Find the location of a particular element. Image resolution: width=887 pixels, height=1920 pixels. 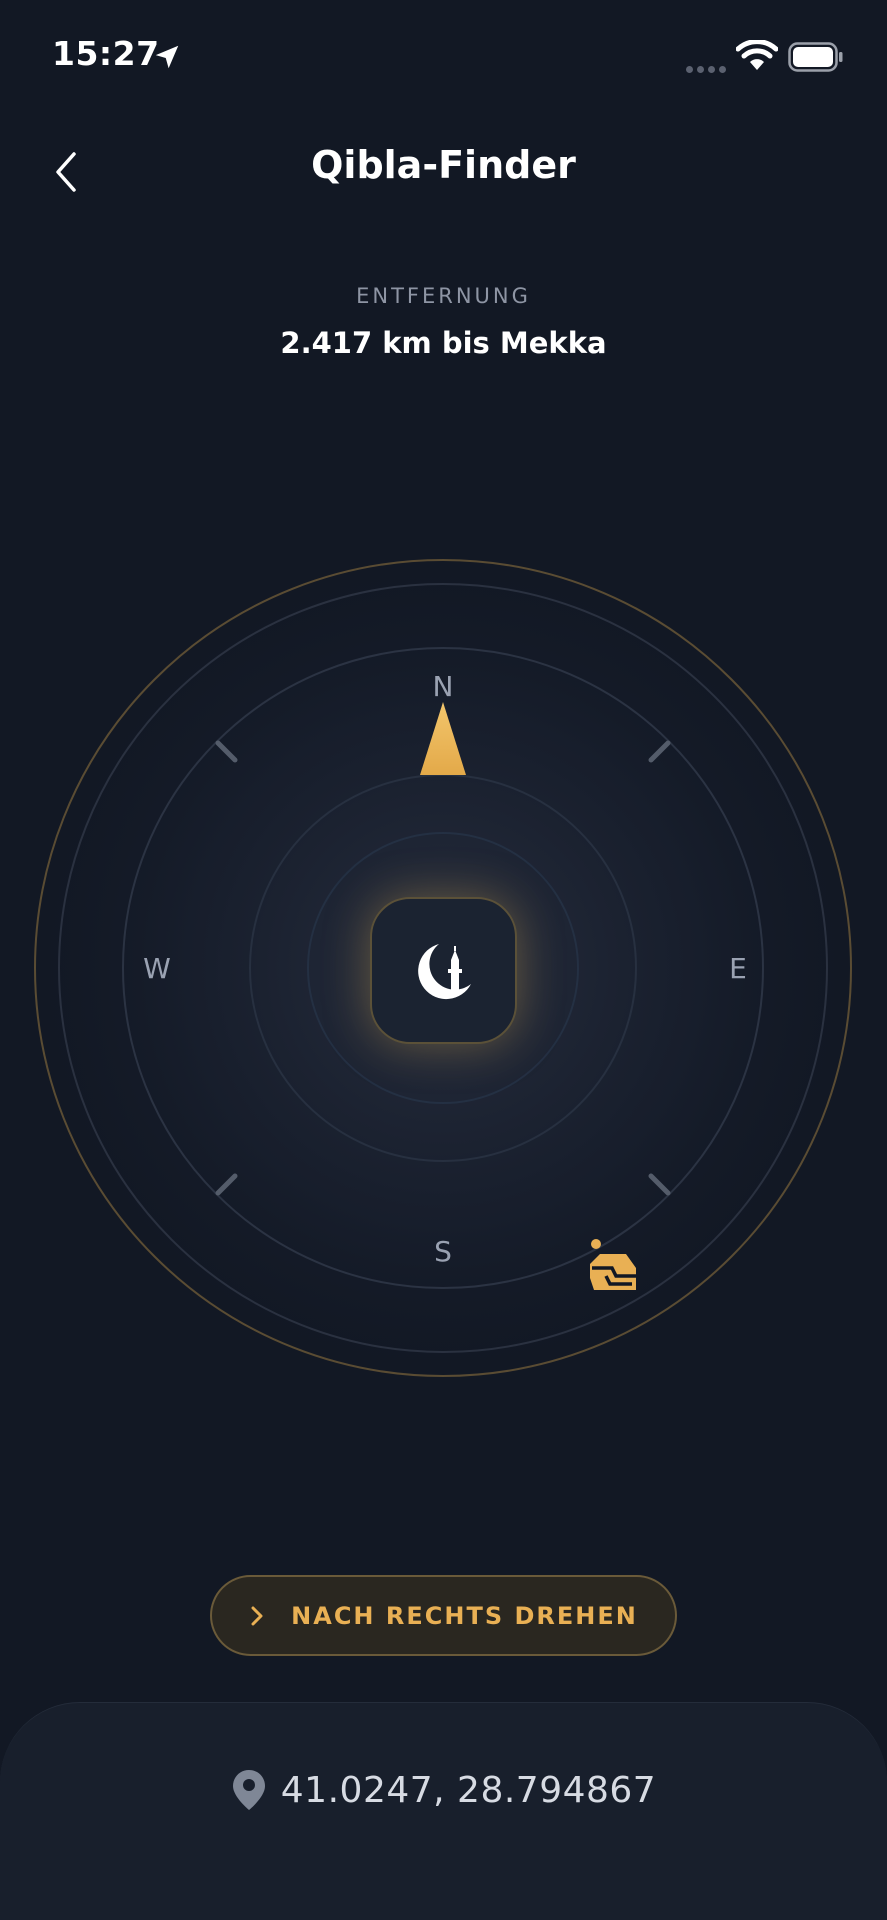

location-row: 41.0247, 28.794867 is located at coordinates (443, 1790).